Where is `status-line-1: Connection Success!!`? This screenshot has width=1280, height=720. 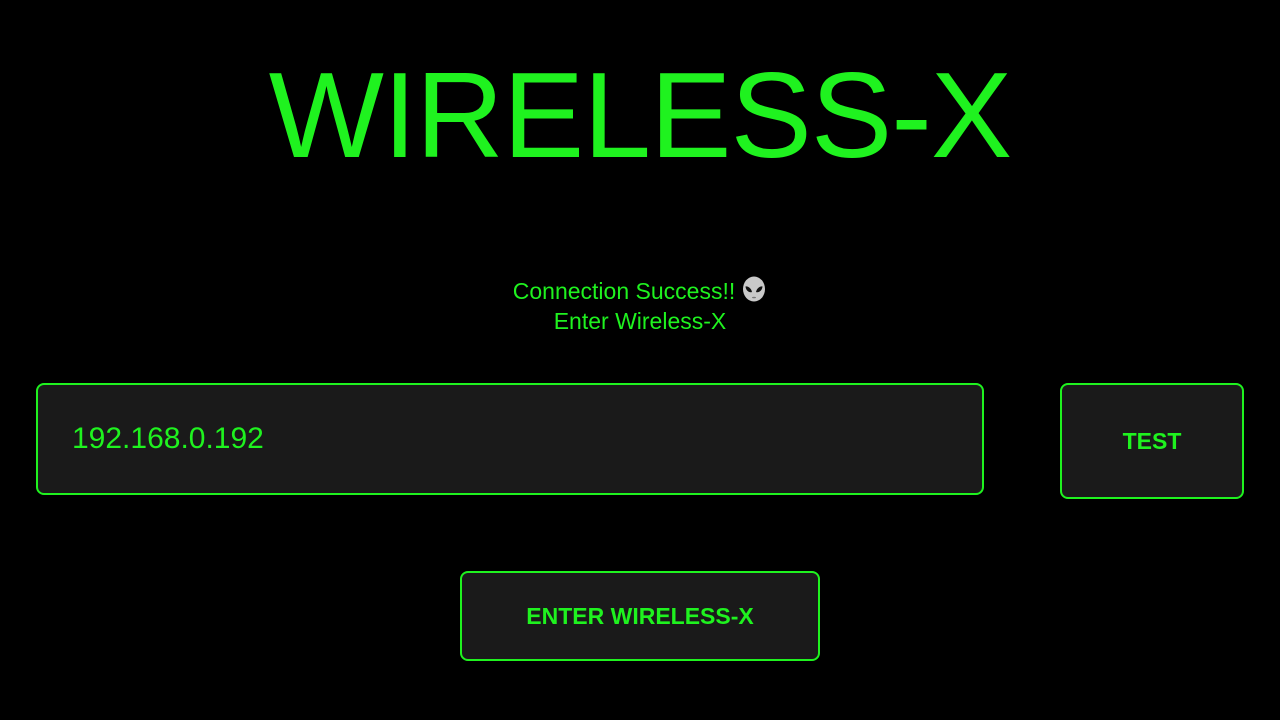 status-line-1: Connection Success!! is located at coordinates (640, 291).